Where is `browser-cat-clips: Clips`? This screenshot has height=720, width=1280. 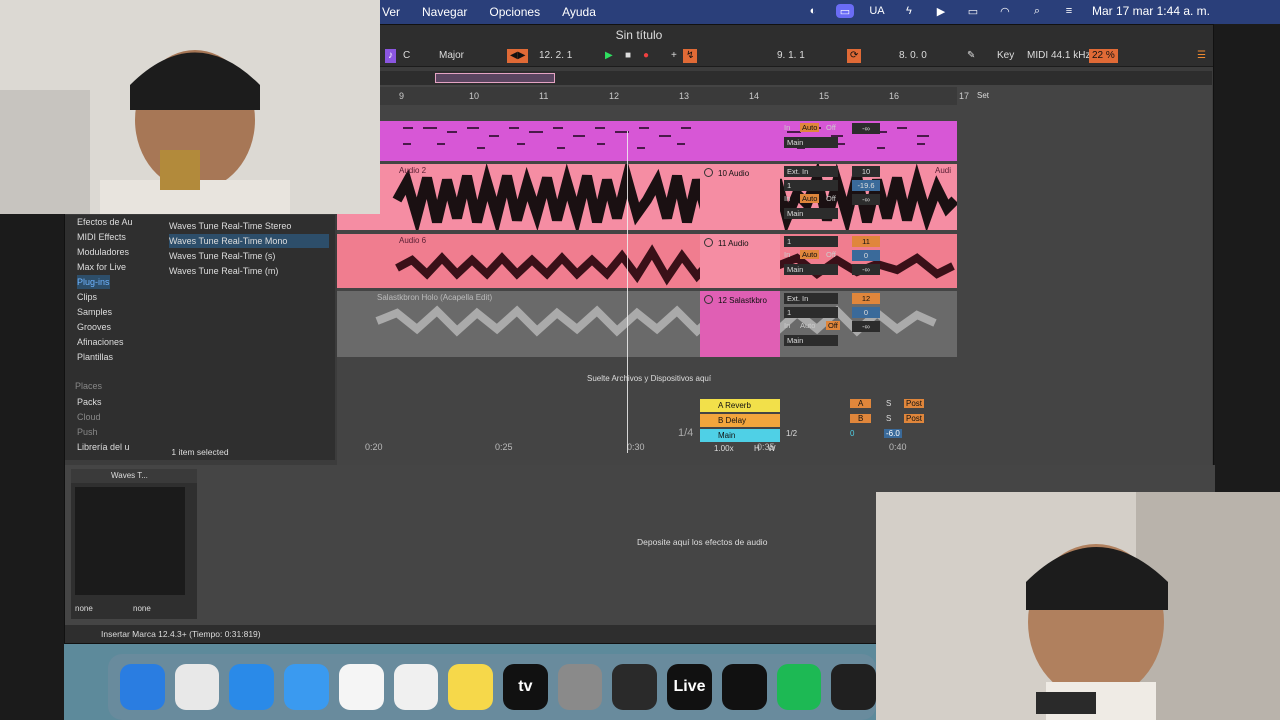
browser-cat-clips: Clips is located at coordinates (87, 297).